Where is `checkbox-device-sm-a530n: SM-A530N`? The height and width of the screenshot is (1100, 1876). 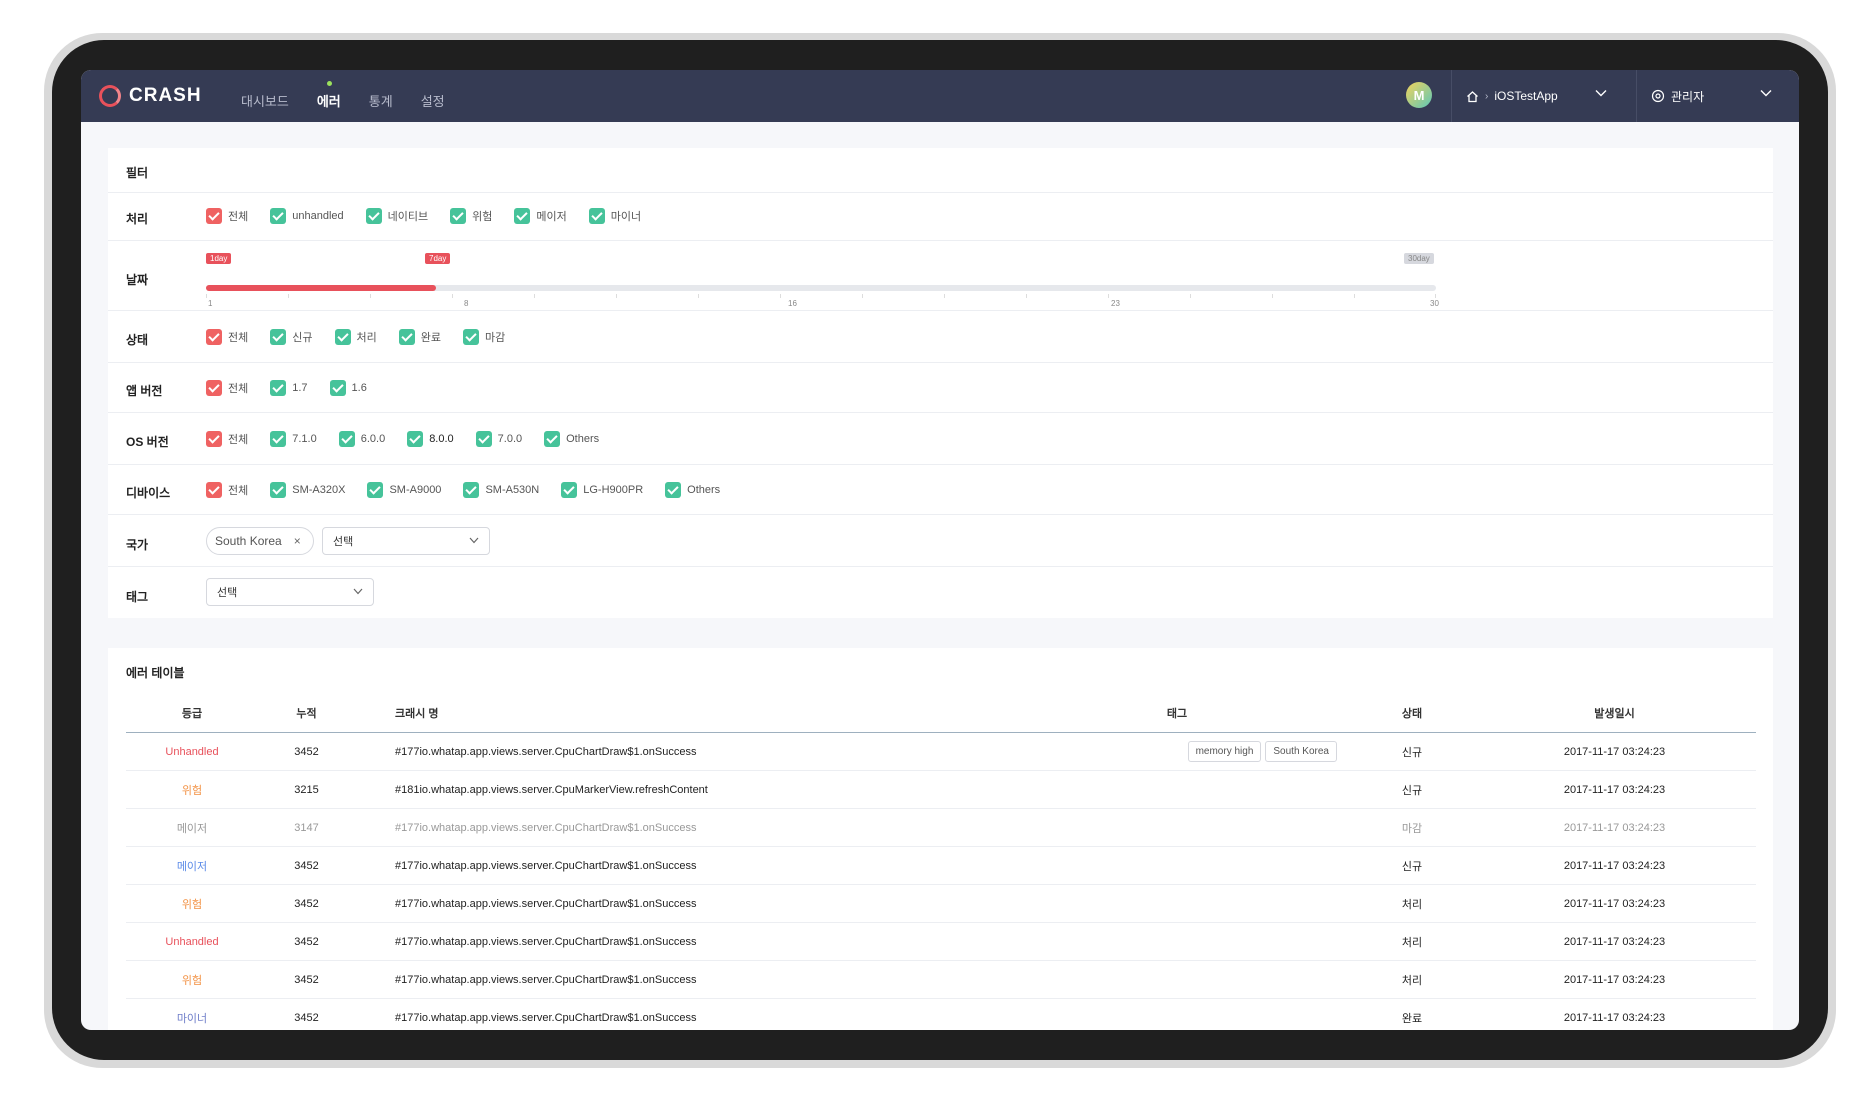
checkbox-device-sm-a530n: SM-A530N is located at coordinates (501, 490).